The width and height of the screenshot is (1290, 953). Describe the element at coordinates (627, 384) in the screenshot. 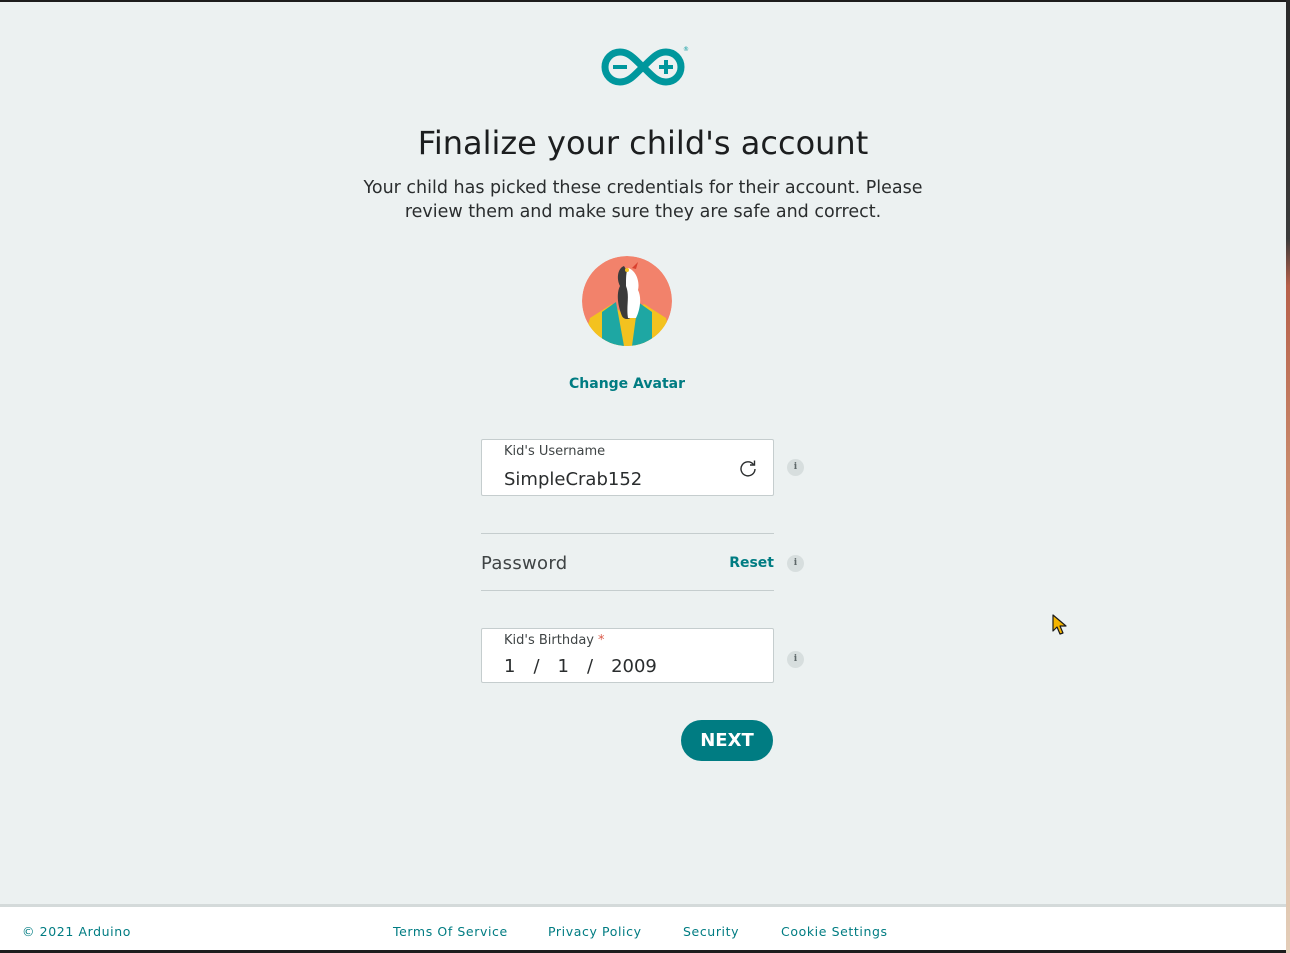

I see `change-avatar-link: Change Avatar` at that location.